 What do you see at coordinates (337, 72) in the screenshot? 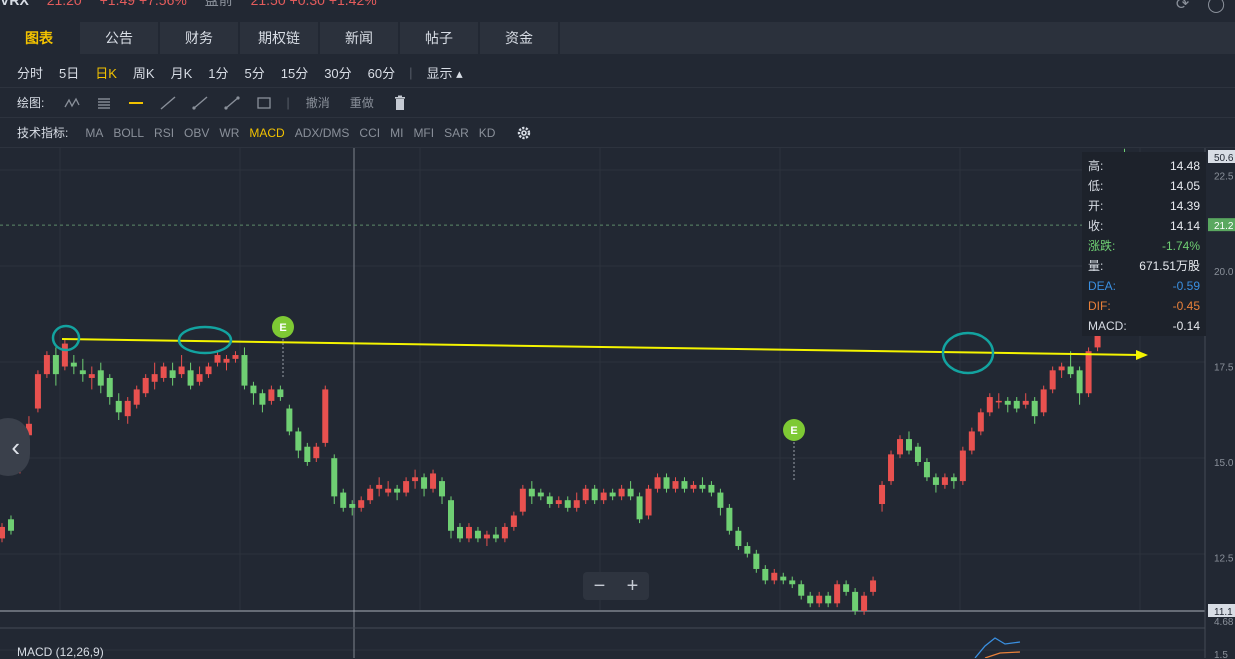
I see `period-30min: 30分` at bounding box center [337, 72].